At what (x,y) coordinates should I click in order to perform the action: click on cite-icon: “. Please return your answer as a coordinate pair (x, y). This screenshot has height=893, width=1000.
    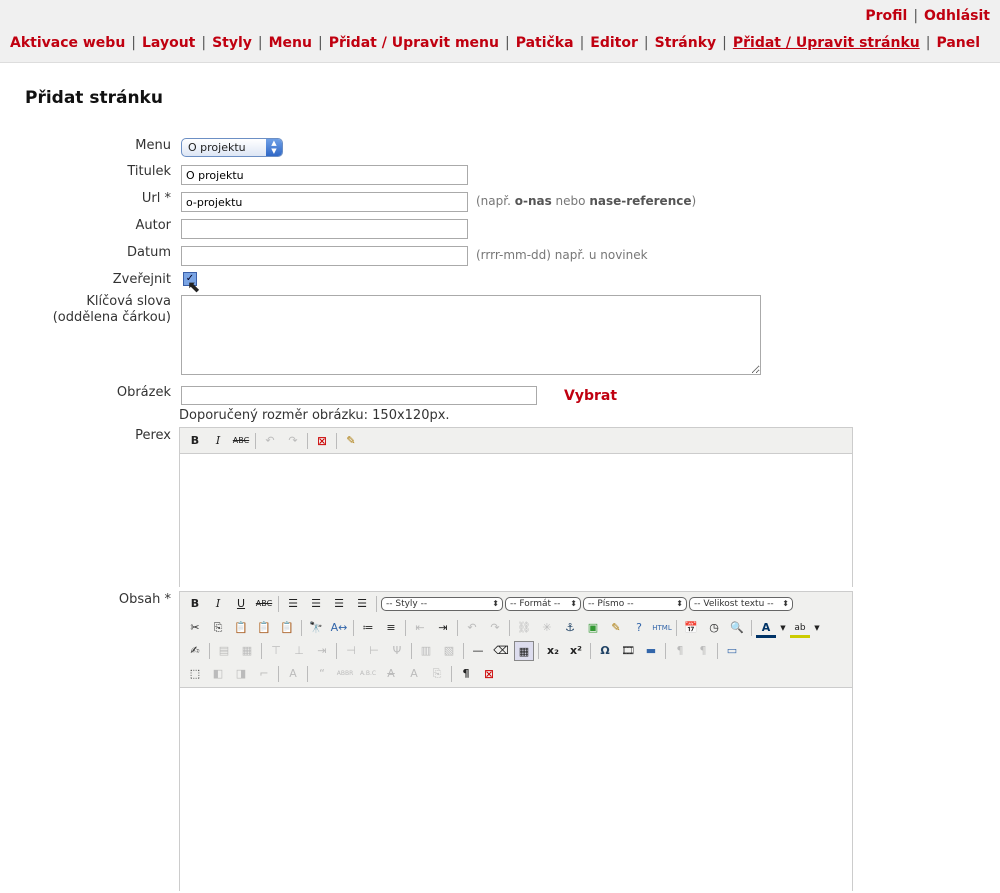
    Looking at the image, I should click on (322, 674).